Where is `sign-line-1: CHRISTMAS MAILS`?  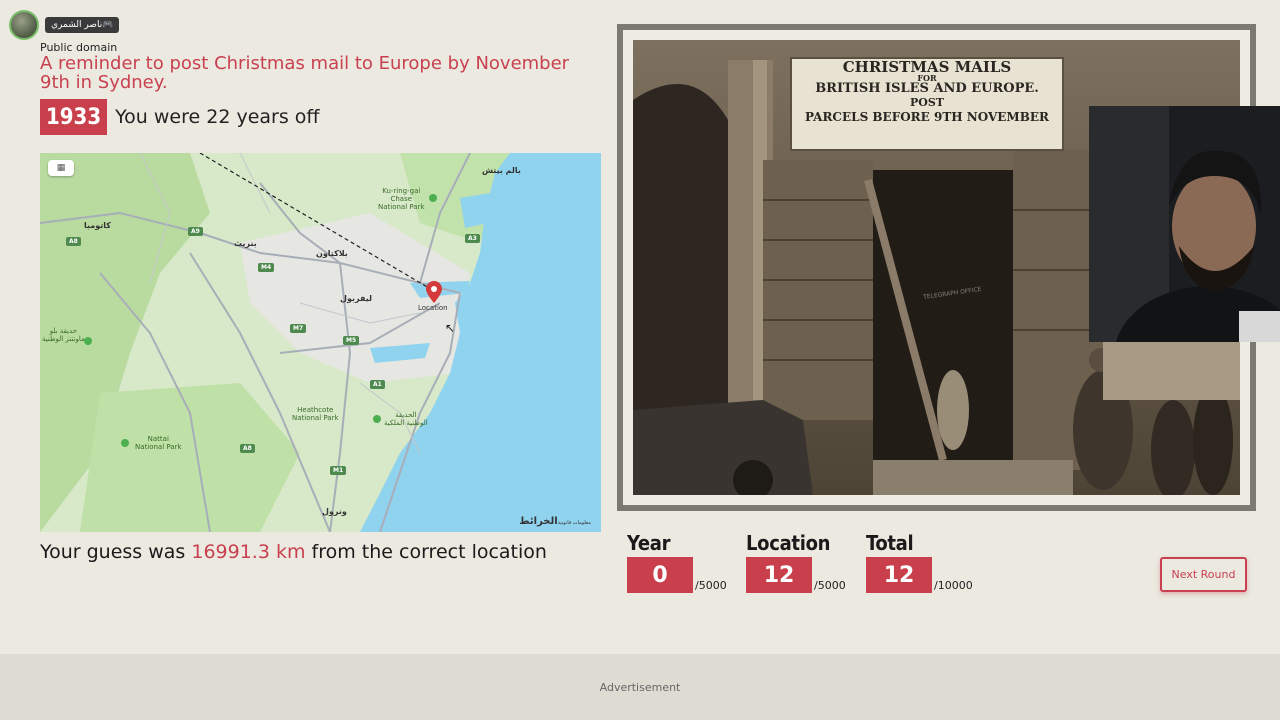 sign-line-1: CHRISTMAS MAILS is located at coordinates (927, 67).